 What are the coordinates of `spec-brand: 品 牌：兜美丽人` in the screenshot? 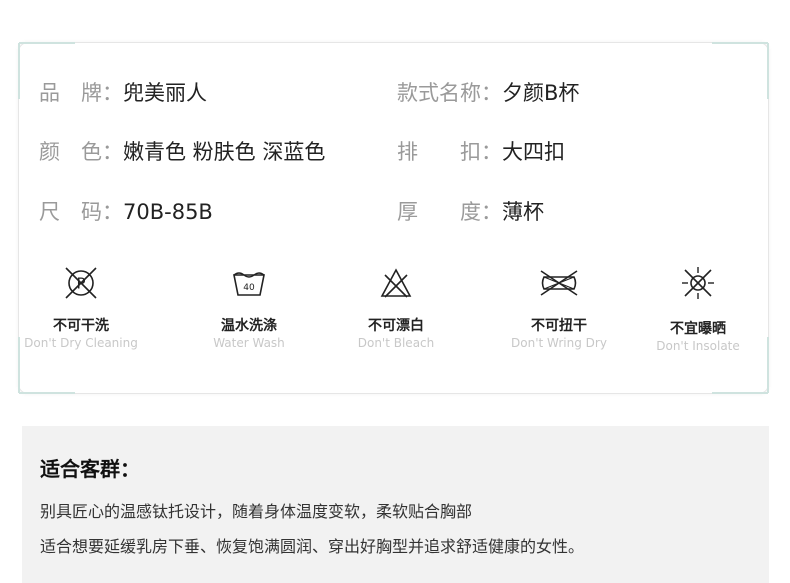 It's located at (123, 92).